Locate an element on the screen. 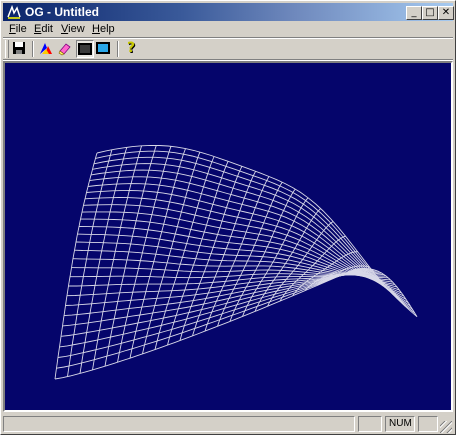 The width and height of the screenshot is (456, 435). close-icon: ✕ is located at coordinates (446, 12).